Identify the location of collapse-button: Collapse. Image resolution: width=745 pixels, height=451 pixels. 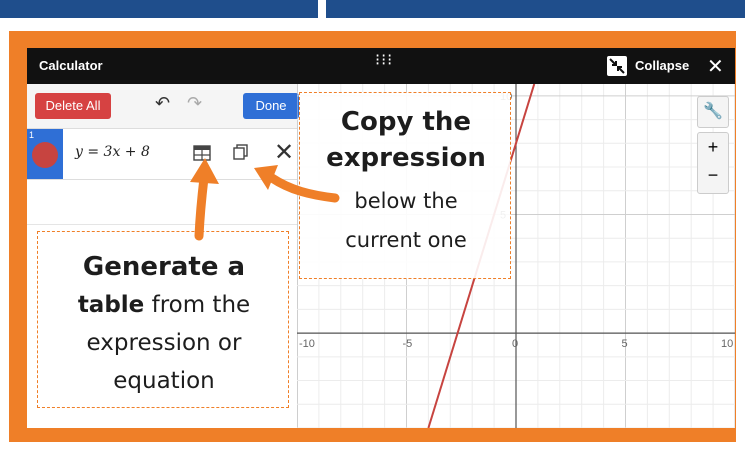
(662, 65).